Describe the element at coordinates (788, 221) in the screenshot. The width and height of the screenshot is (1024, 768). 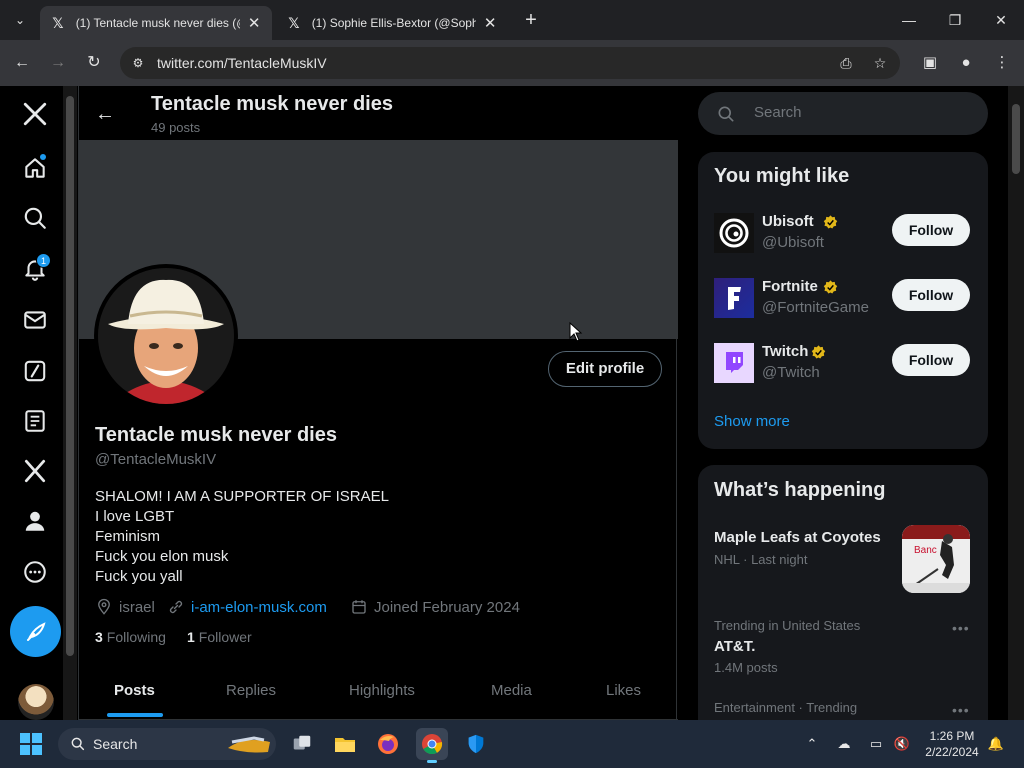
I see `suggestion-name: Ubisoft` at that location.